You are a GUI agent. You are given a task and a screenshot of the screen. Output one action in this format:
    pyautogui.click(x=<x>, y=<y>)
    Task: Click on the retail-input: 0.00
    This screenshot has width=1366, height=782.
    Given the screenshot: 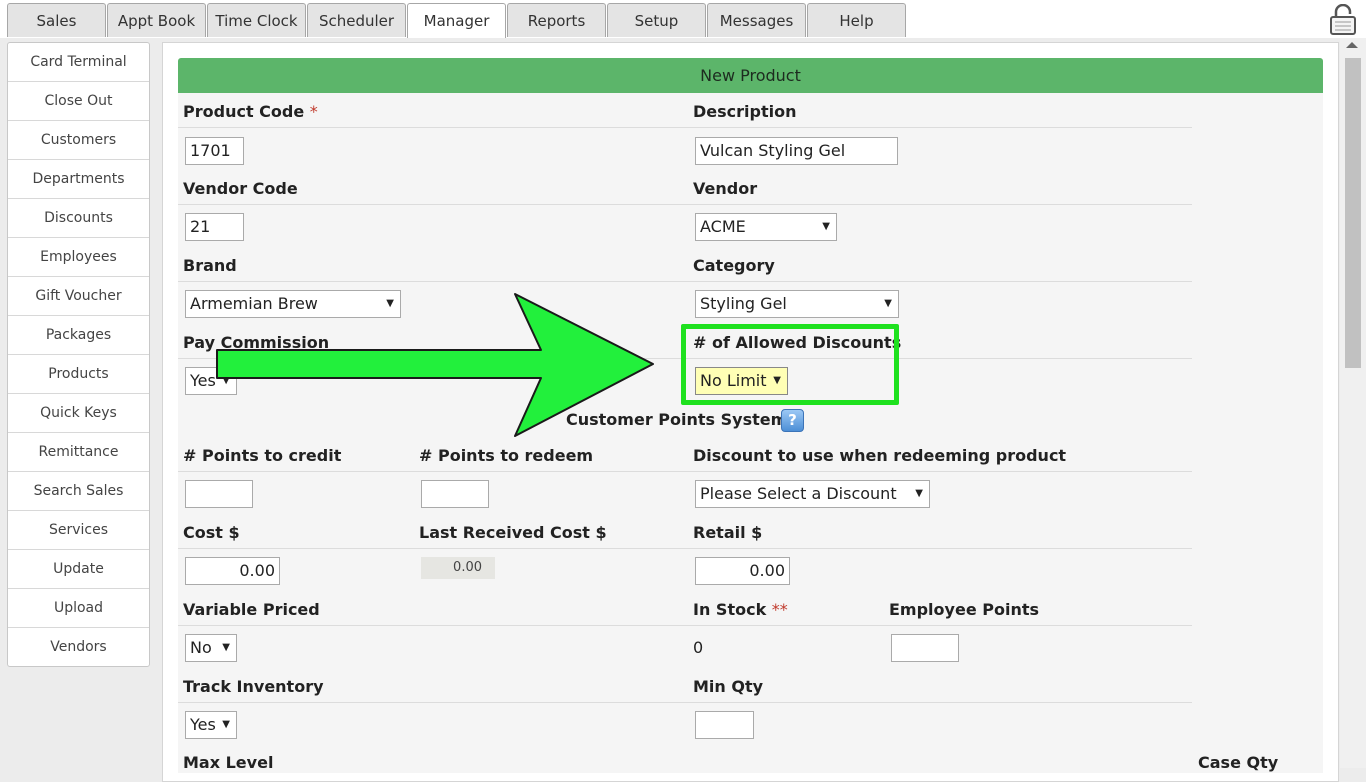 What is the action you would take?
    pyautogui.click(x=742, y=571)
    